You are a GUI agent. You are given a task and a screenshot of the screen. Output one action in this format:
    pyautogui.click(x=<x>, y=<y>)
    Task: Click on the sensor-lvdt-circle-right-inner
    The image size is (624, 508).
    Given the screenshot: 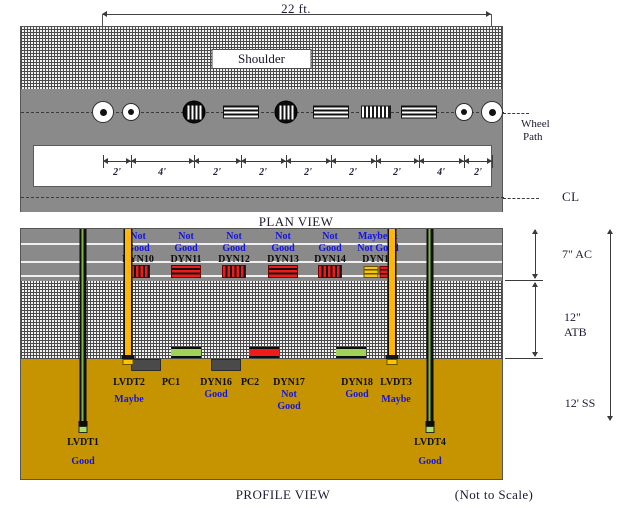 What is the action you would take?
    pyautogui.click(x=464, y=112)
    